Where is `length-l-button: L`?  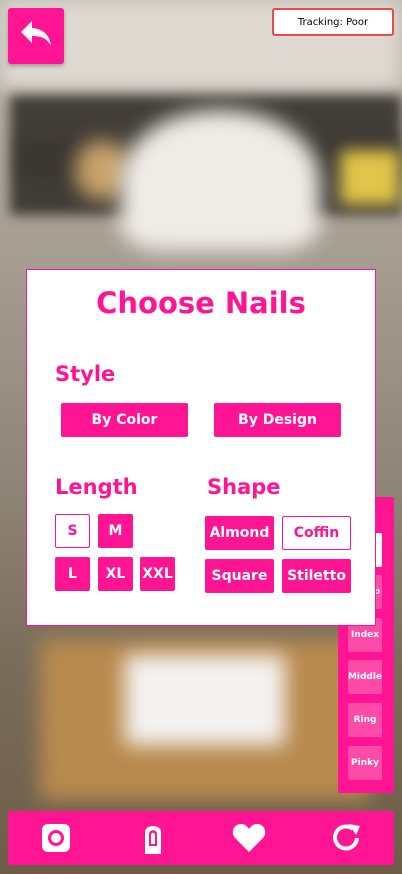
length-l-button: L is located at coordinates (72, 574).